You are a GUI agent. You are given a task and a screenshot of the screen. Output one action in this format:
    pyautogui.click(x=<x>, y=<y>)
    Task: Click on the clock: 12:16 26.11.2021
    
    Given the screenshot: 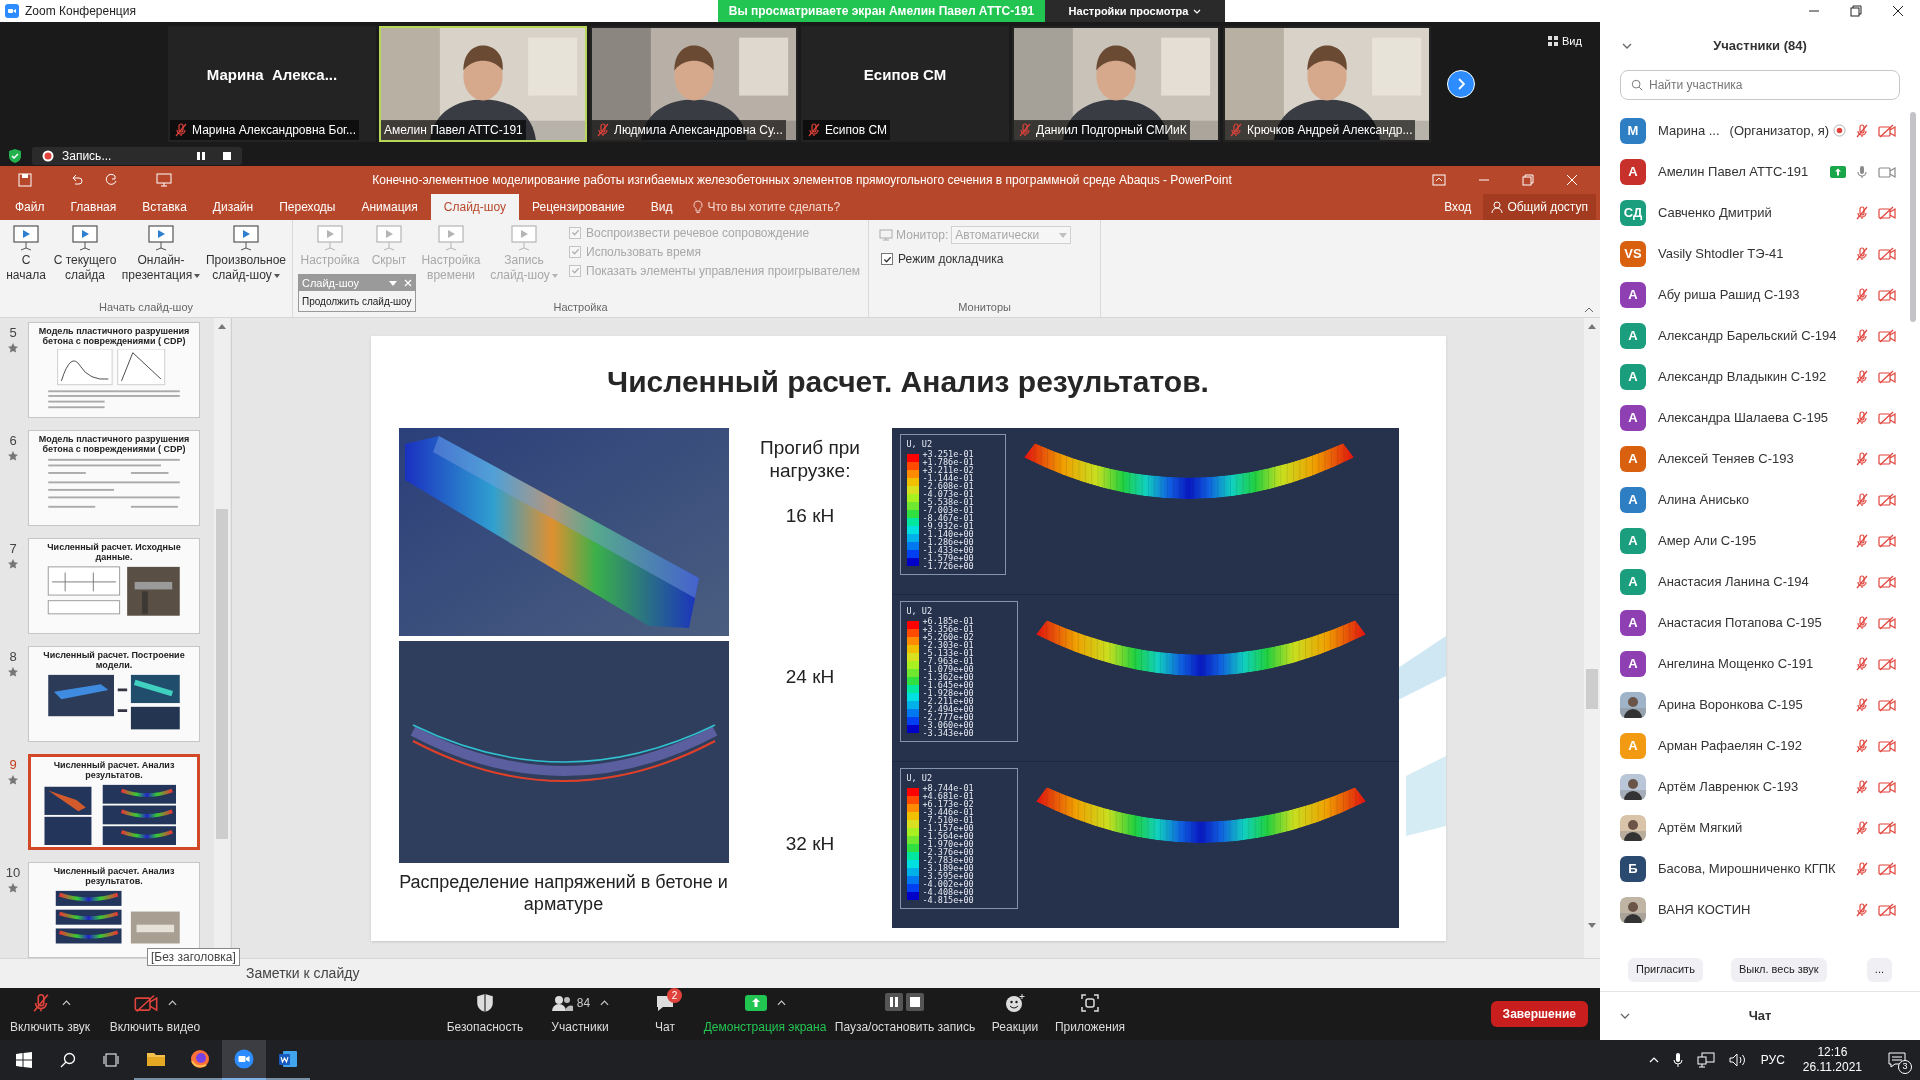 What is the action you would take?
    pyautogui.click(x=1832, y=1060)
    